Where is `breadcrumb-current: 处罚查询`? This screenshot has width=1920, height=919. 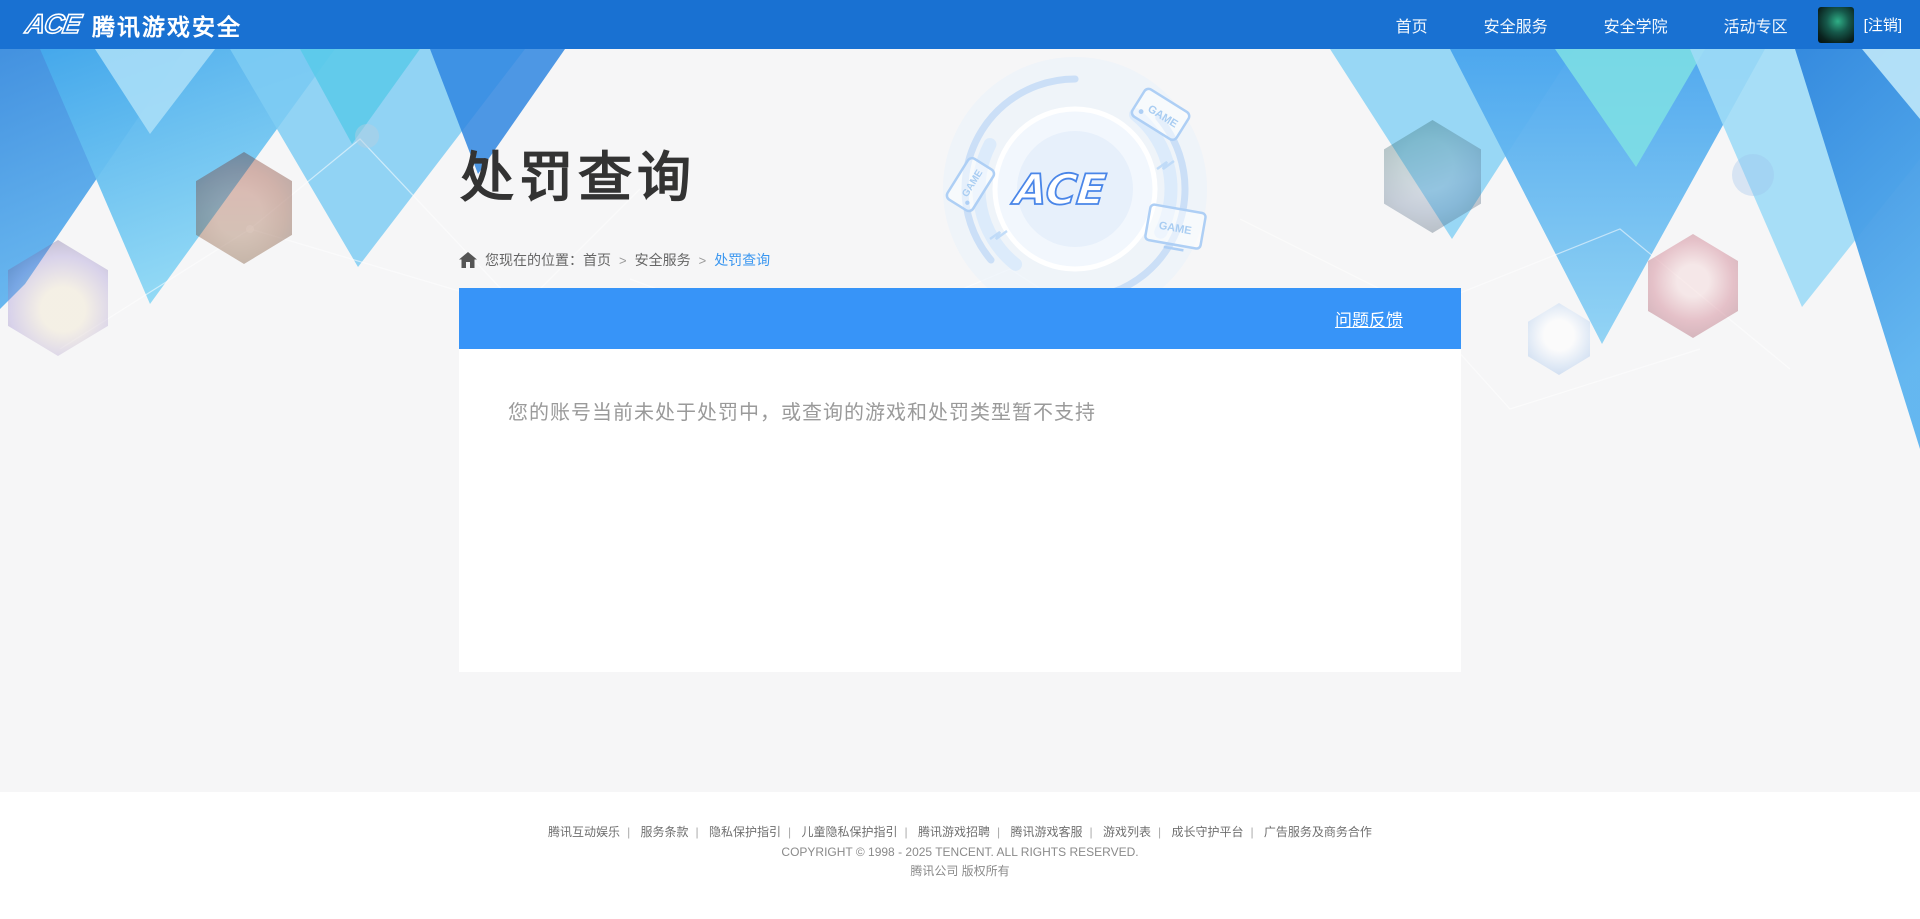
breadcrumb-current: 处罚查询 is located at coordinates (742, 260).